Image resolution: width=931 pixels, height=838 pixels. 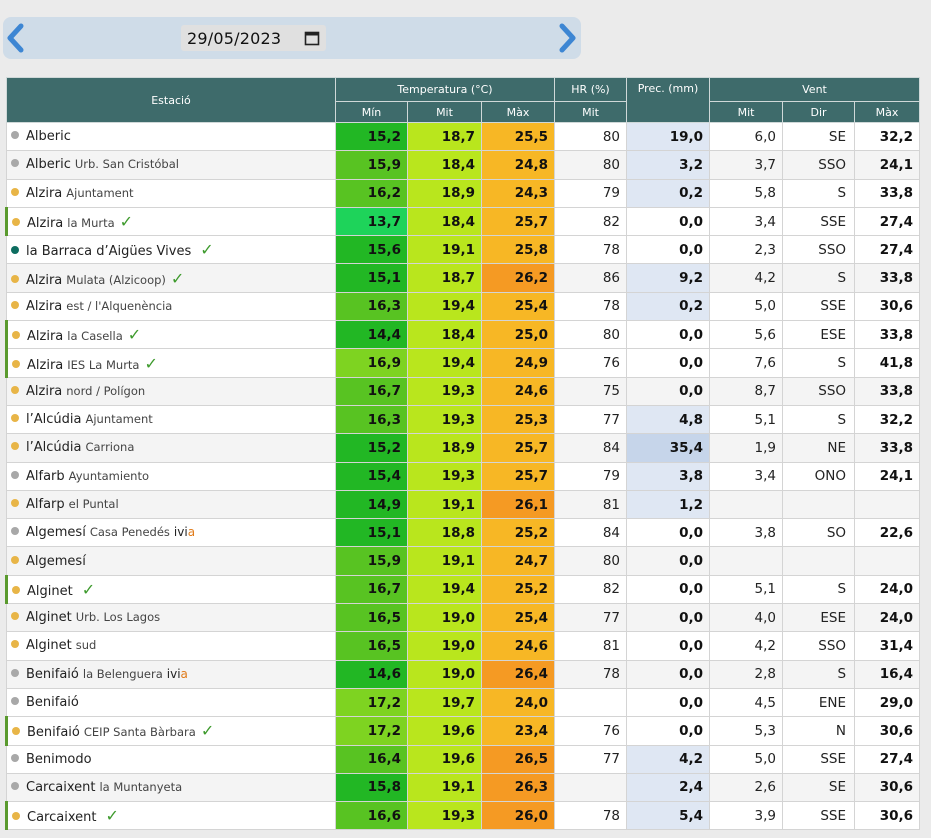 What do you see at coordinates (371, 112) in the screenshot?
I see `header-temp-min: Mín` at bounding box center [371, 112].